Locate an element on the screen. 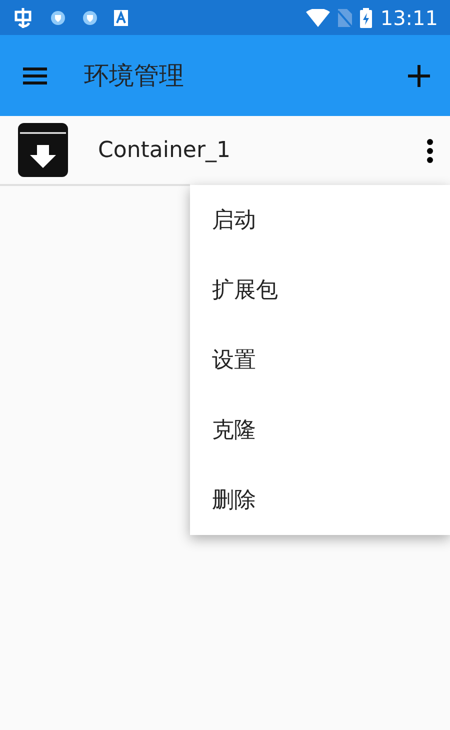  menu-item: 设置 is located at coordinates (320, 360).